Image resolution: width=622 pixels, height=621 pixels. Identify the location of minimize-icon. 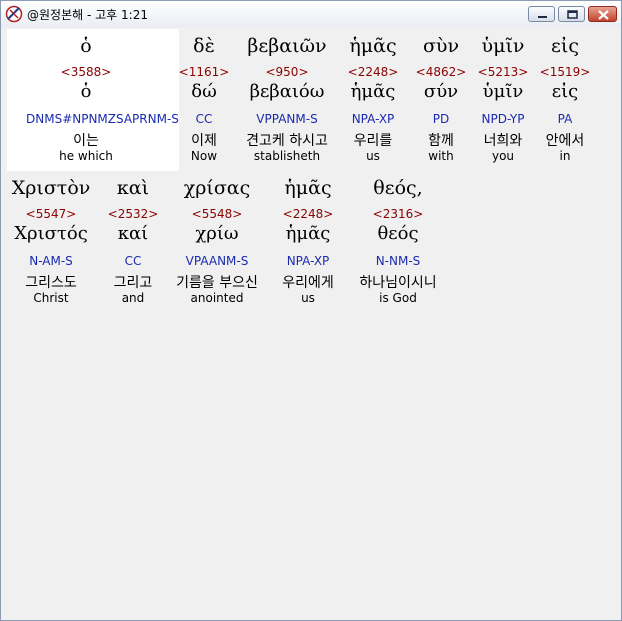
(542, 17).